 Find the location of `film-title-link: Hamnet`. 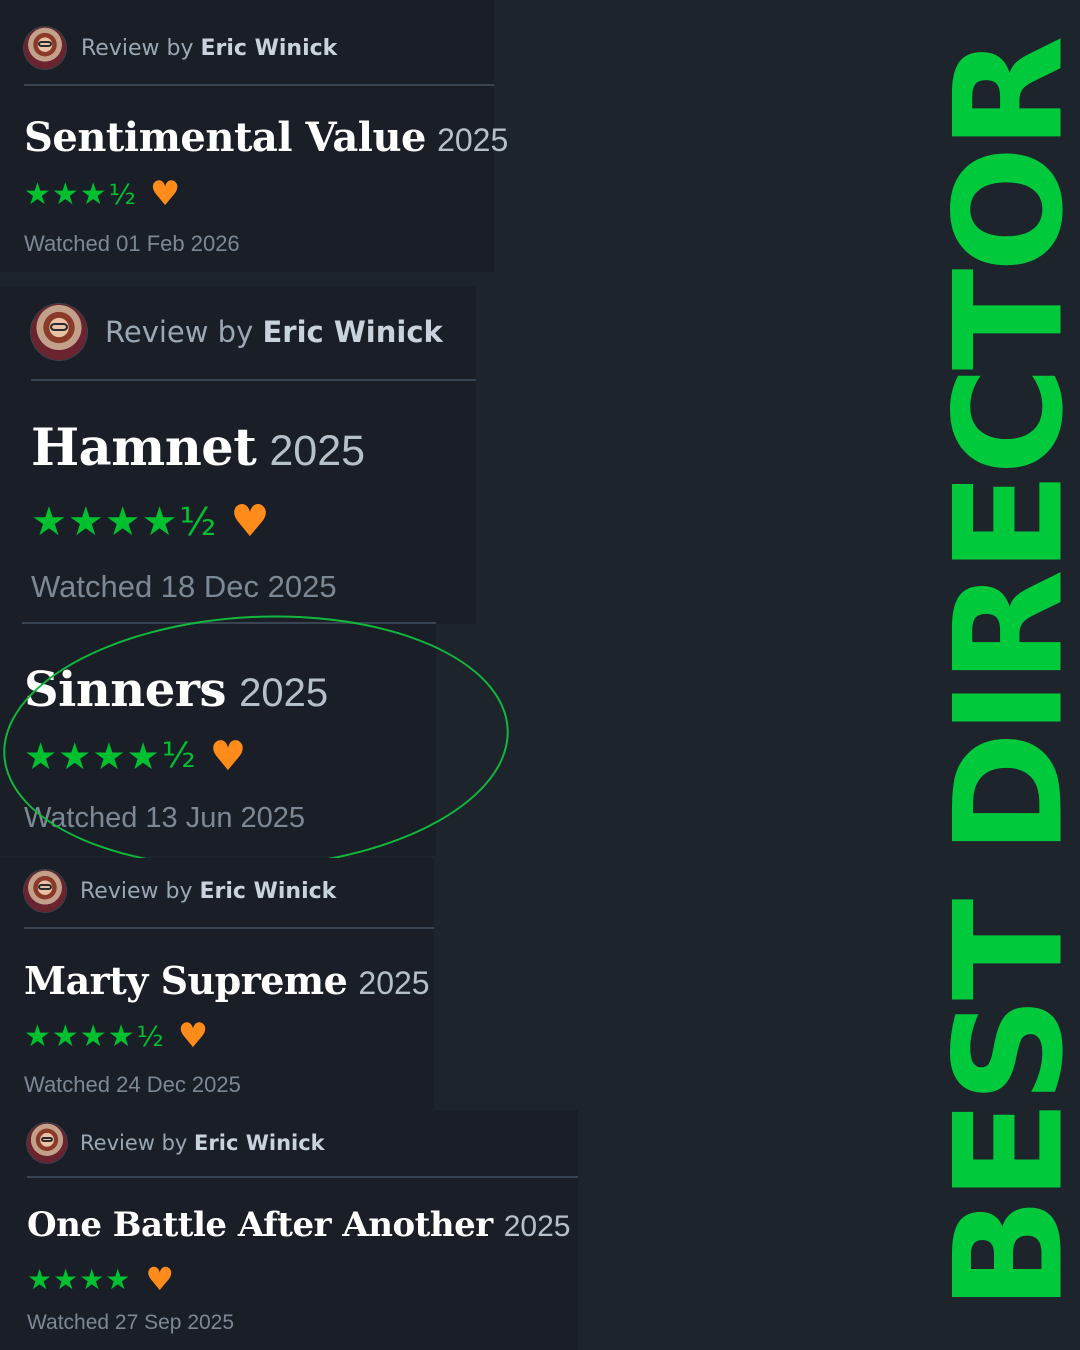

film-title-link: Hamnet is located at coordinates (144, 448).